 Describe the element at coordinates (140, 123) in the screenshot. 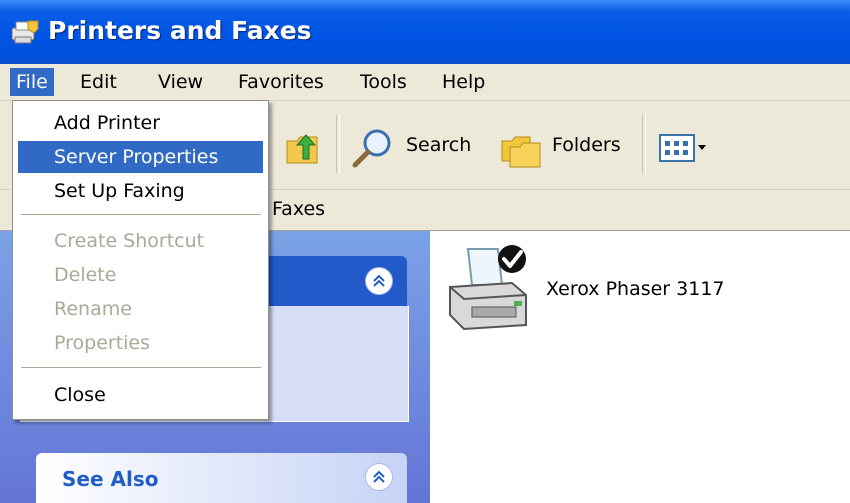

I see `menu-item-add-printer: Add Printer` at that location.